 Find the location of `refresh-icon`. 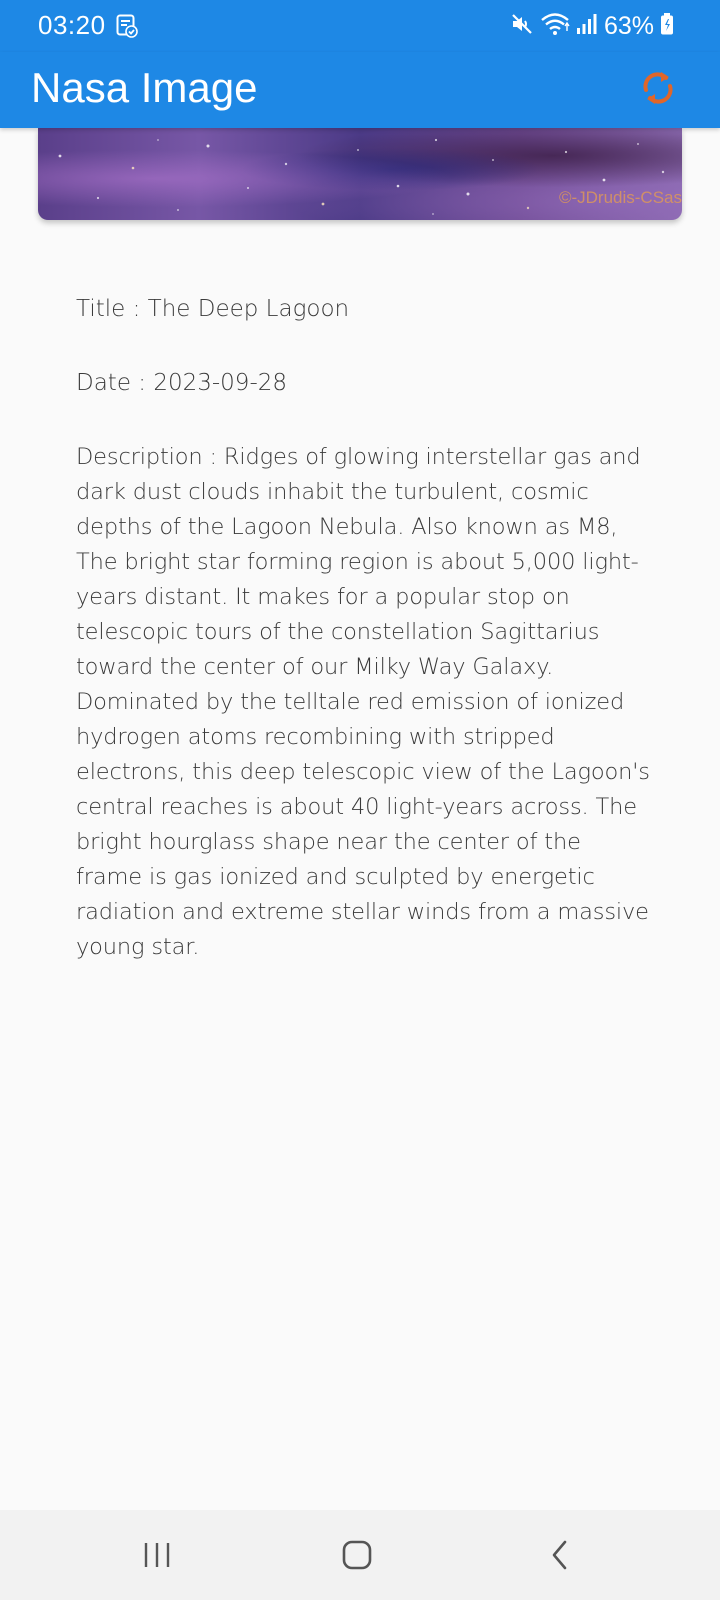

refresh-icon is located at coordinates (658, 88).